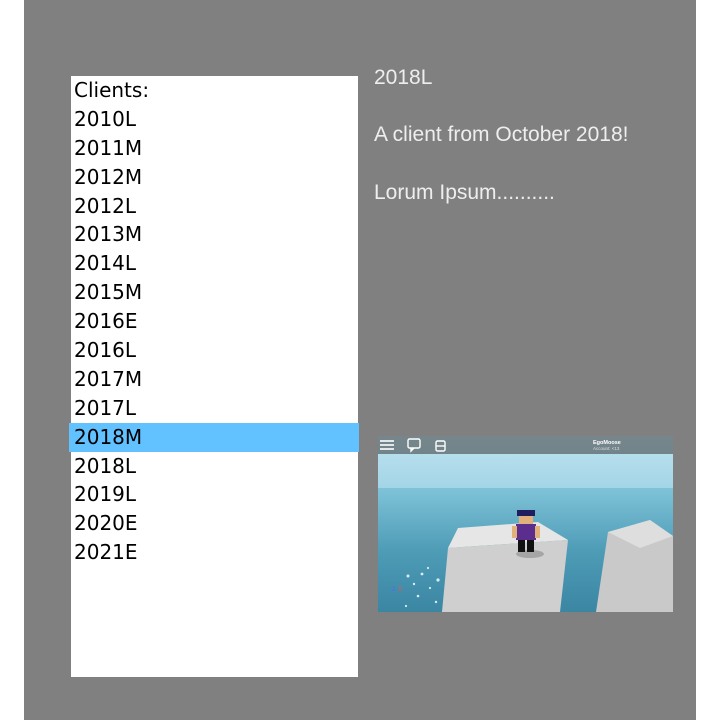  What do you see at coordinates (214, 552) in the screenshot?
I see `list-item: 2021E` at bounding box center [214, 552].